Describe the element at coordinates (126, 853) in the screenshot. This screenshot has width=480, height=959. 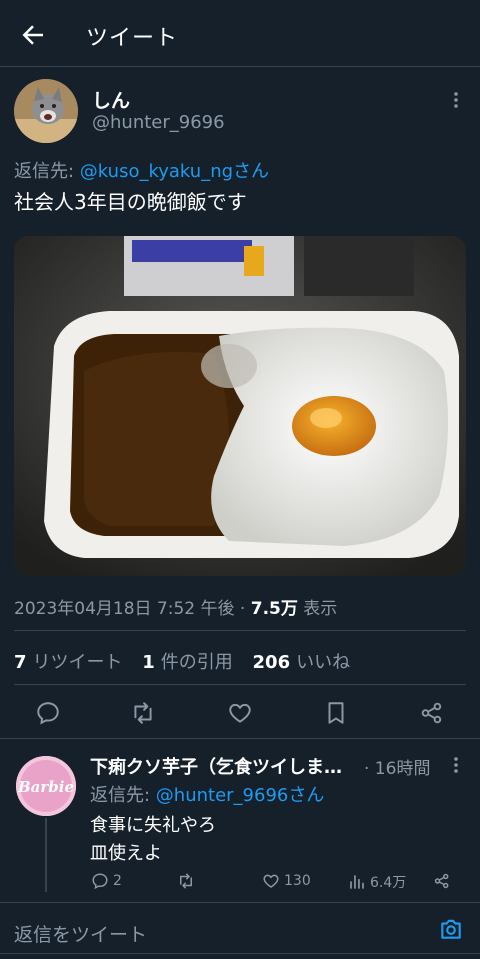
I see `reply-text-line-2: 皿使えよ` at that location.